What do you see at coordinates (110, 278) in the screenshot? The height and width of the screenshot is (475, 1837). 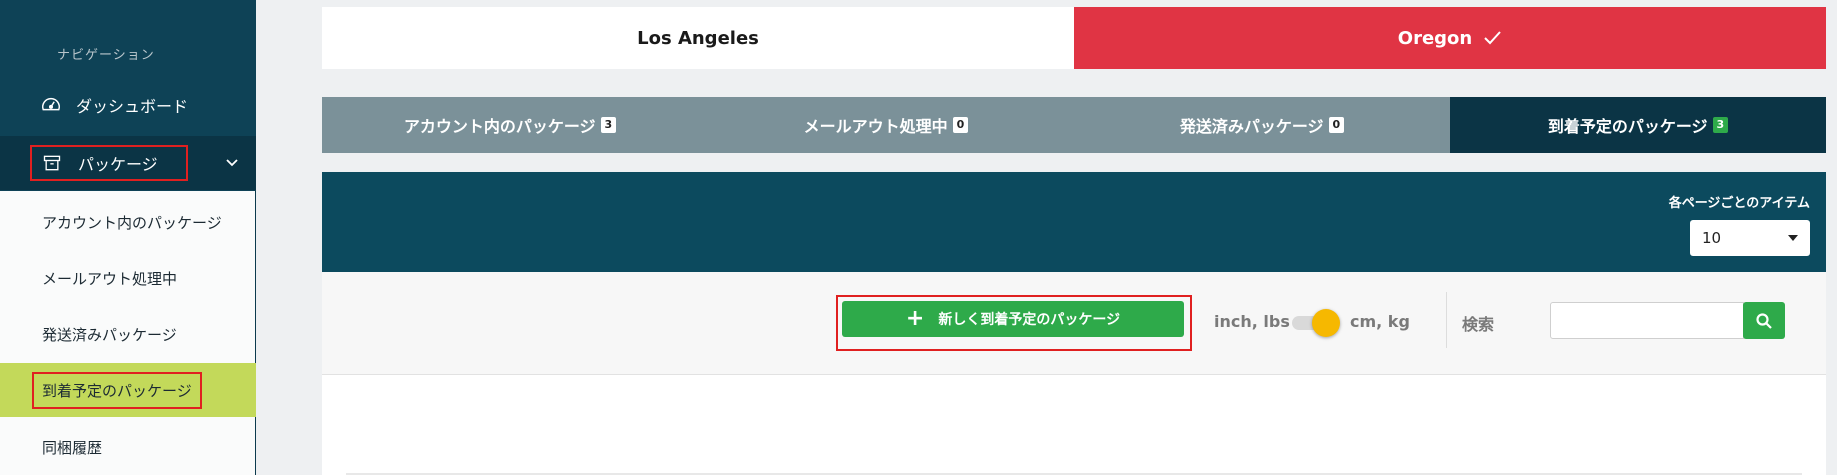 I see `sidebar-subitem-label: メールアウト処理中` at bounding box center [110, 278].